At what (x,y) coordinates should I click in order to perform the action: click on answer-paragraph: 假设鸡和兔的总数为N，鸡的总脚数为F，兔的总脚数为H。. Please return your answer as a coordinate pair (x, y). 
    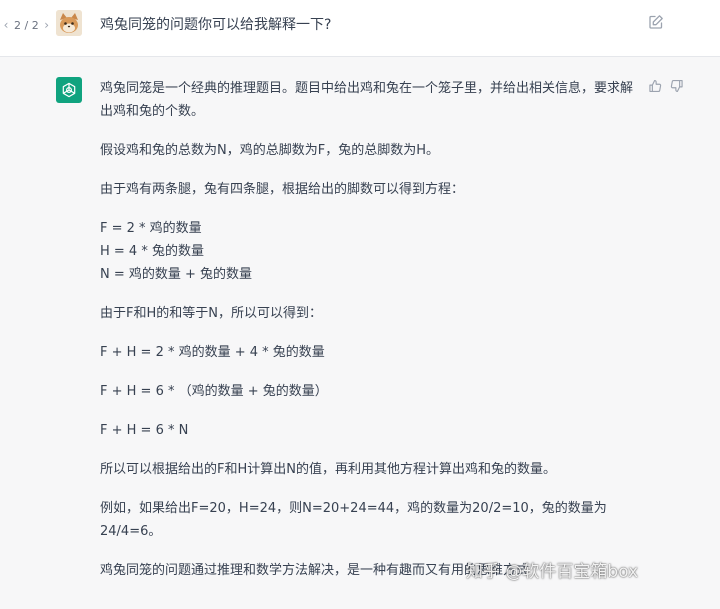
    Looking at the image, I should click on (269, 150).